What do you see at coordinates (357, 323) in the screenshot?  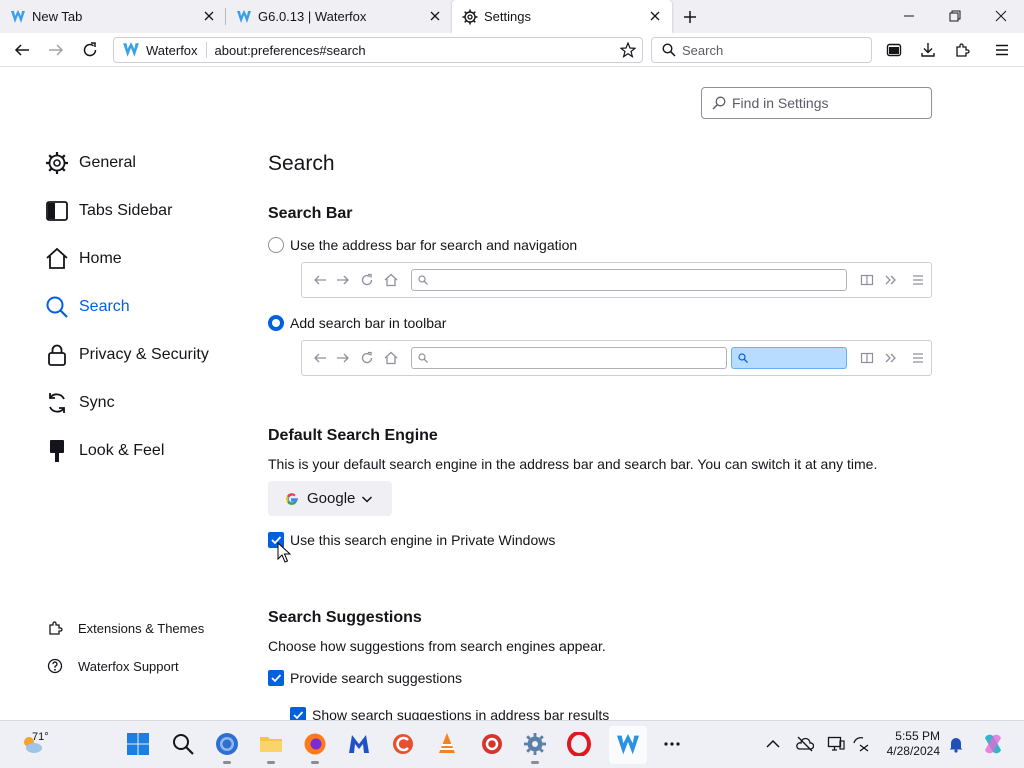 I see `radio-search-bar-toolbar: Add search bar in toolbar` at bounding box center [357, 323].